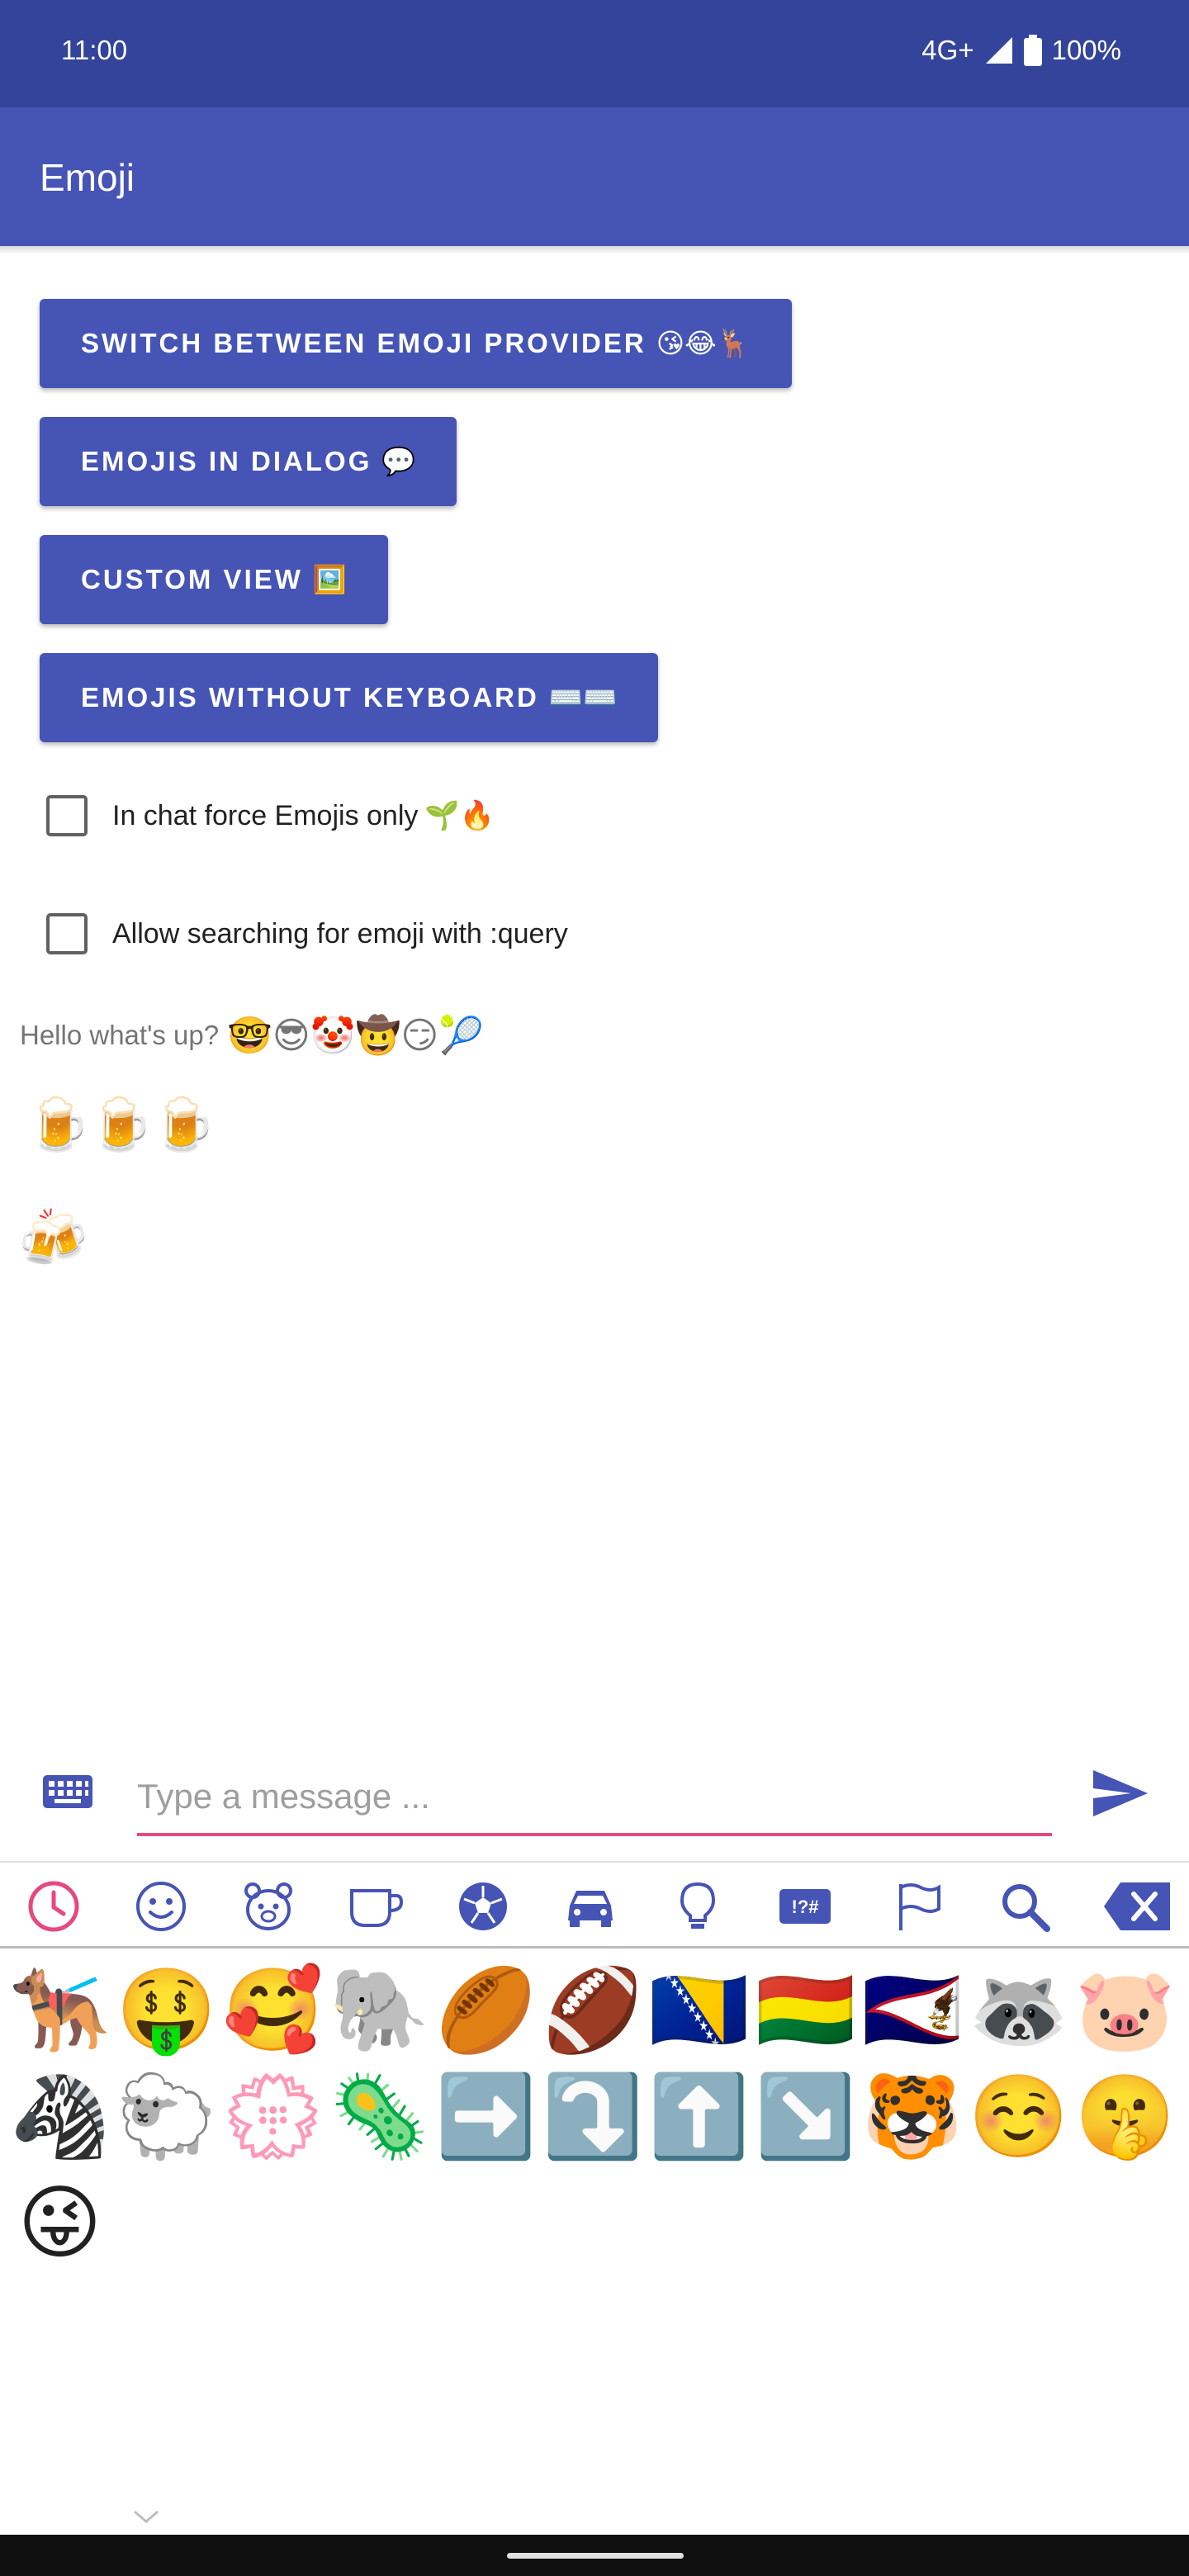 The width and height of the screenshot is (1189, 2576). Describe the element at coordinates (340, 933) in the screenshot. I see `checkbox-label: Allow searching for emoji with :query` at that location.